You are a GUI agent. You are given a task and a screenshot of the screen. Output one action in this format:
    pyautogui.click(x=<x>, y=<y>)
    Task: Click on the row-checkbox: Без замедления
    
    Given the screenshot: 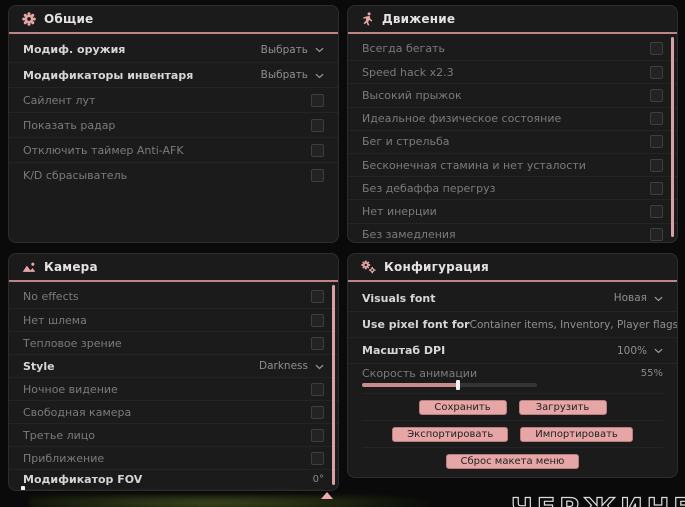 What is the action you would take?
    pyautogui.click(x=512, y=232)
    